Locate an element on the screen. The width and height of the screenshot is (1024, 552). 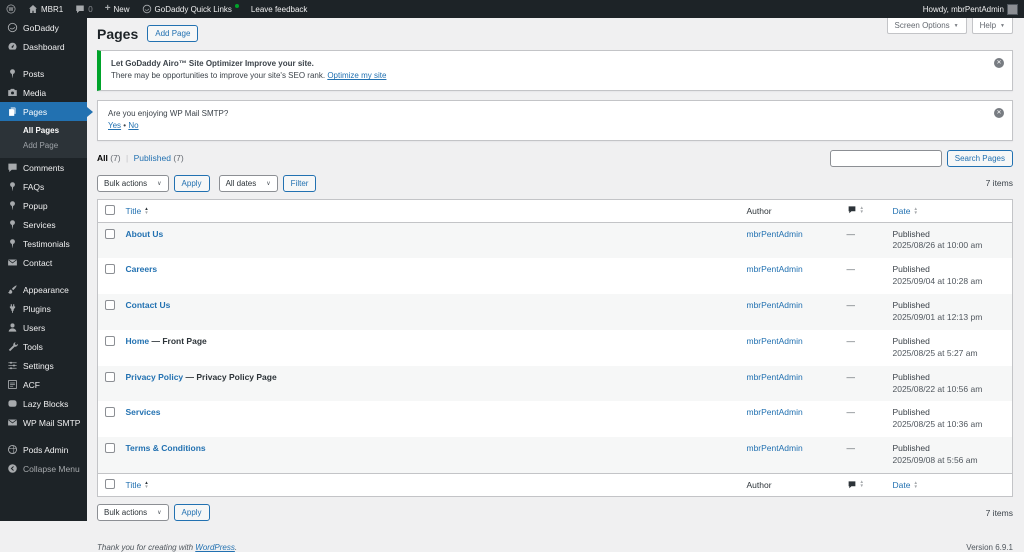
sidebar-item-posts: Posts is located at coordinates (43, 73).